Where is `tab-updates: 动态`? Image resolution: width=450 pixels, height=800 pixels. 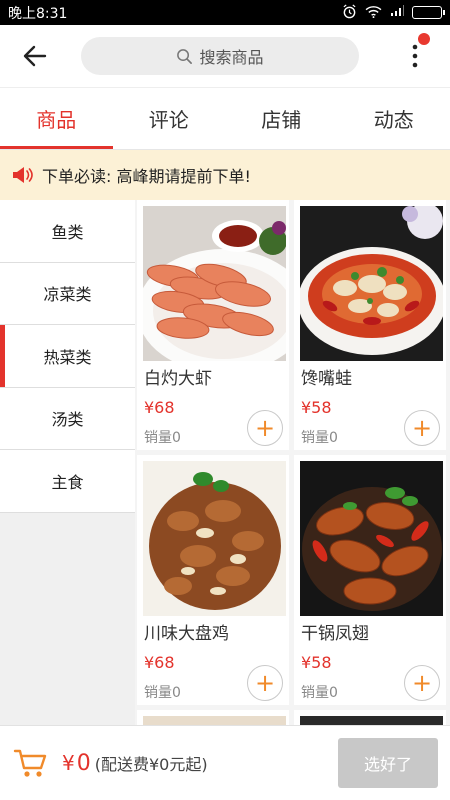
tab-updates: 动态 is located at coordinates (394, 118).